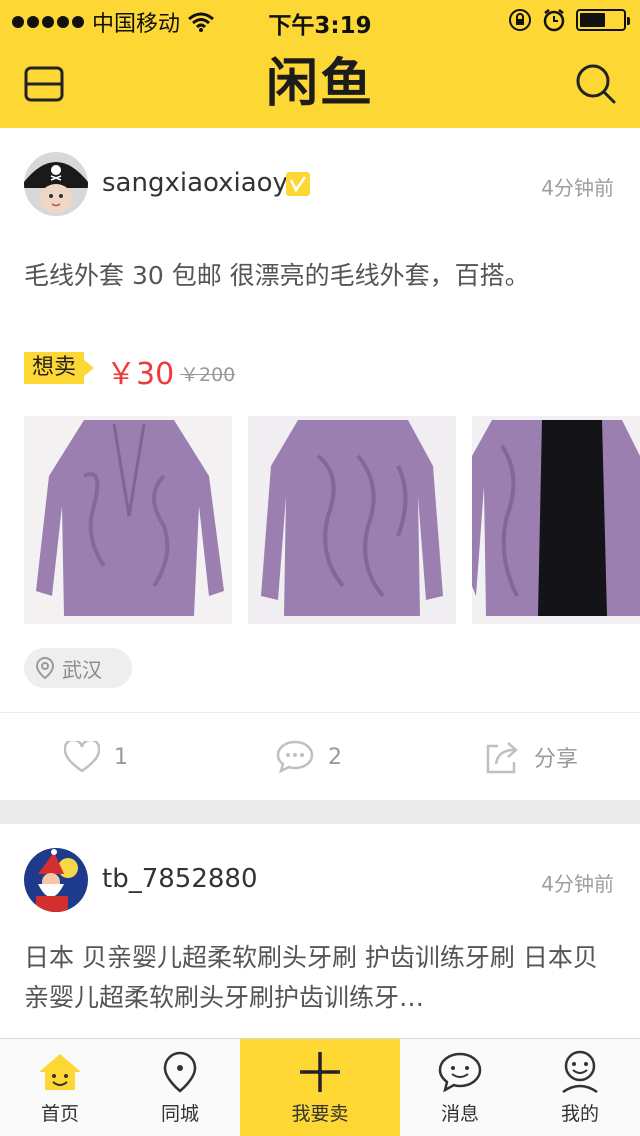 This screenshot has width=640, height=1136. What do you see at coordinates (180, 879) in the screenshot?
I see `username: tb_7852880` at bounding box center [180, 879].